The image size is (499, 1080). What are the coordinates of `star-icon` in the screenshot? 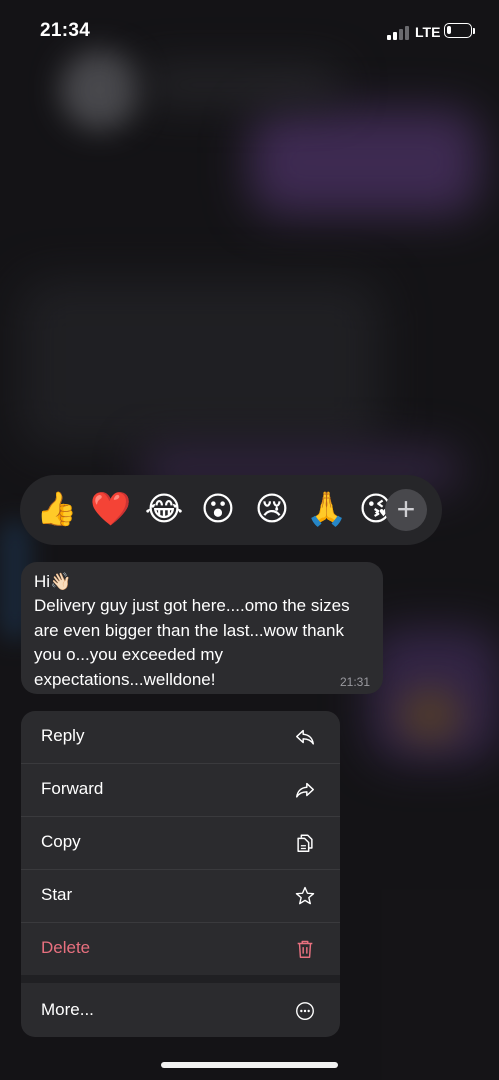 It's located at (305, 895).